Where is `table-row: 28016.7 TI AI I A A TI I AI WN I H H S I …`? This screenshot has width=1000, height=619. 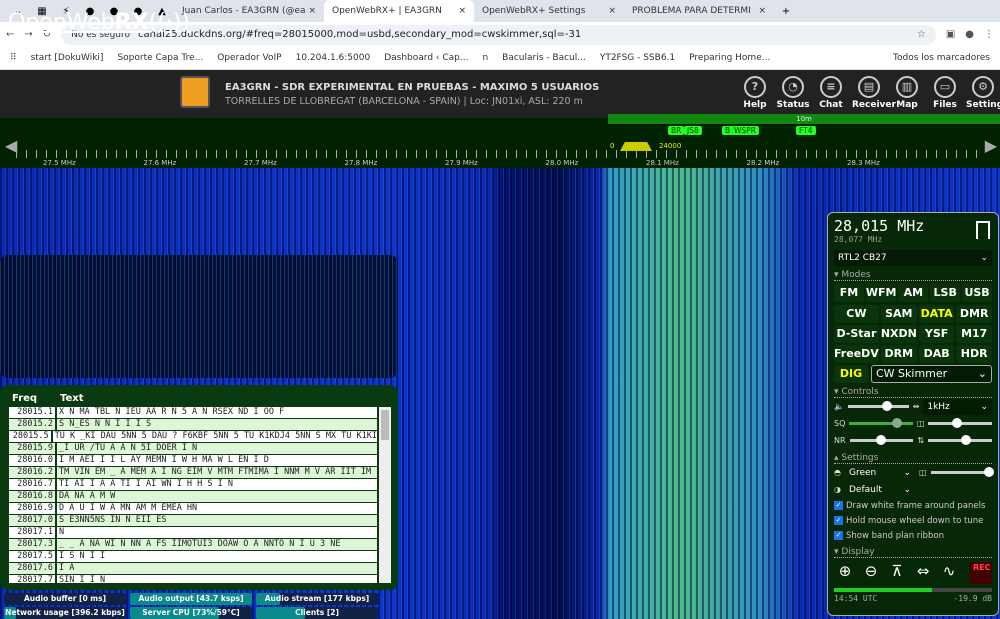 table-row: 28016.7 TI AI I A A TI I AI WN I H H S I … is located at coordinates (193, 485).